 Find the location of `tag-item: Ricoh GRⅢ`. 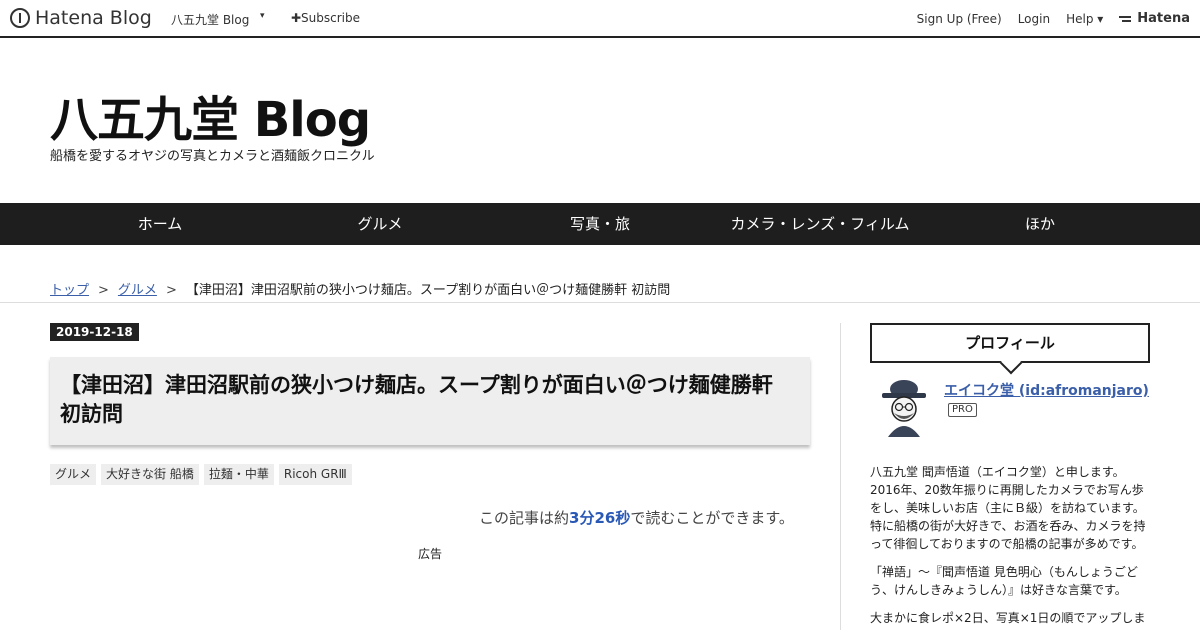

tag-item: Ricoh GRⅢ is located at coordinates (315, 474).